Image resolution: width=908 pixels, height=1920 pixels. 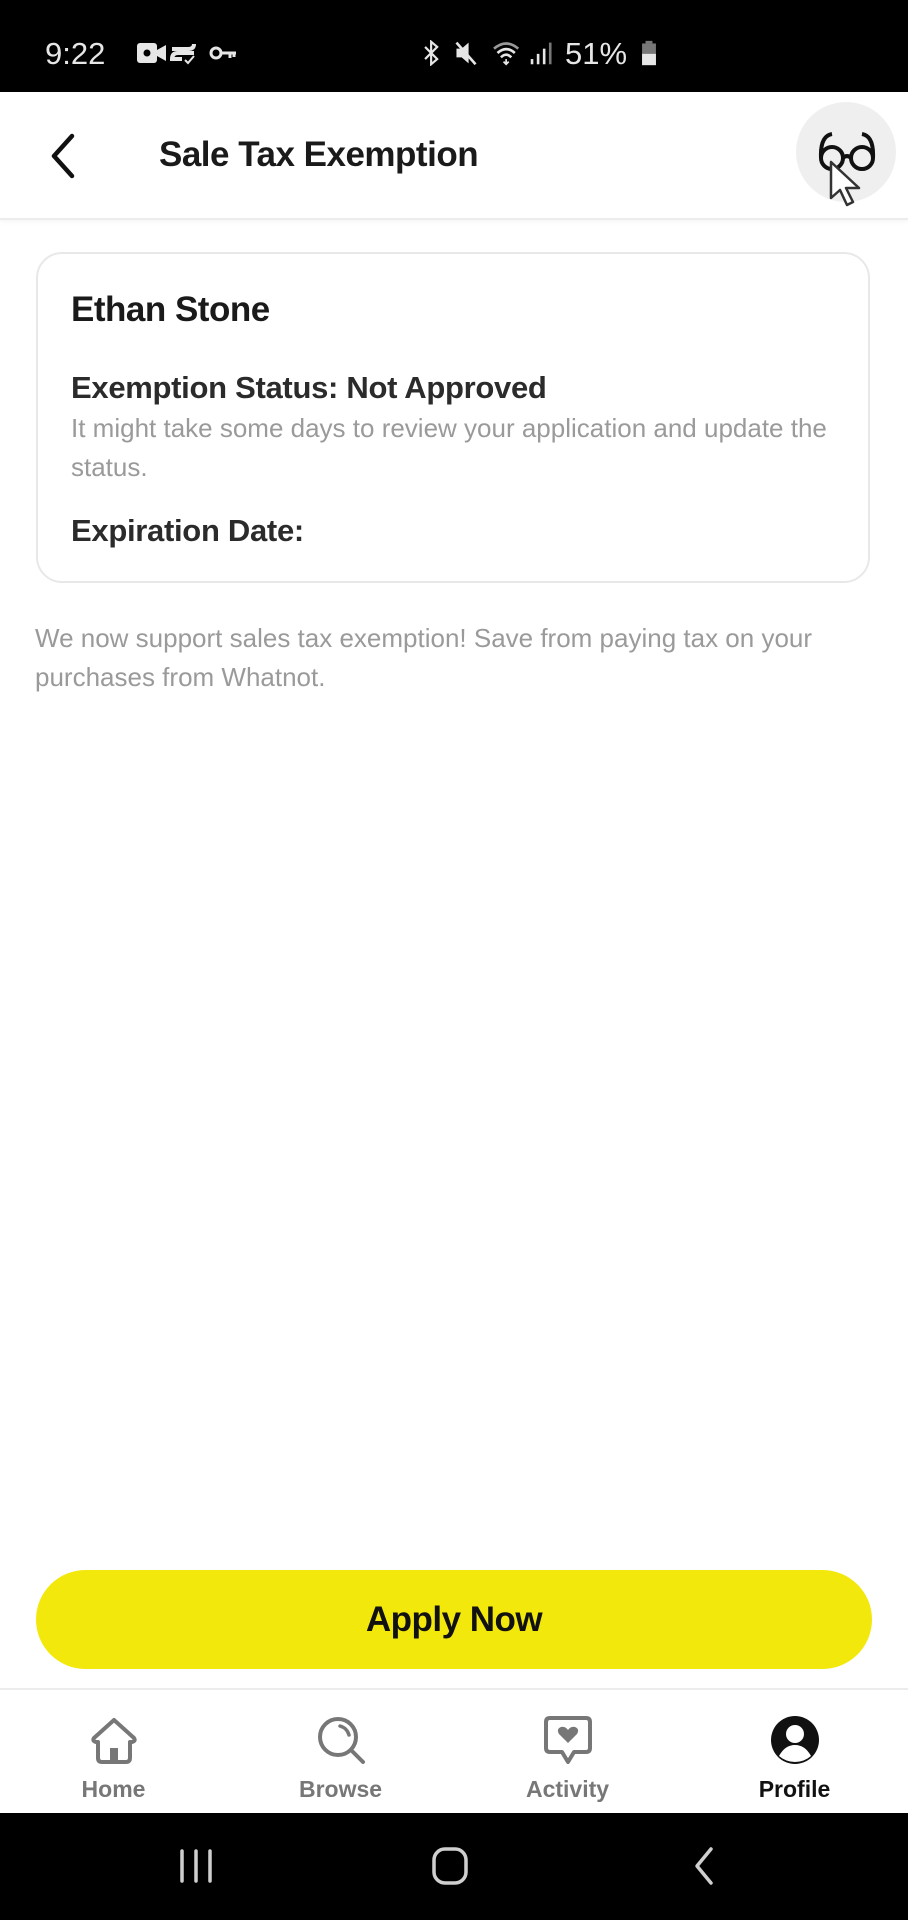 What do you see at coordinates (568, 1740) in the screenshot?
I see `activity-heart-icon` at bounding box center [568, 1740].